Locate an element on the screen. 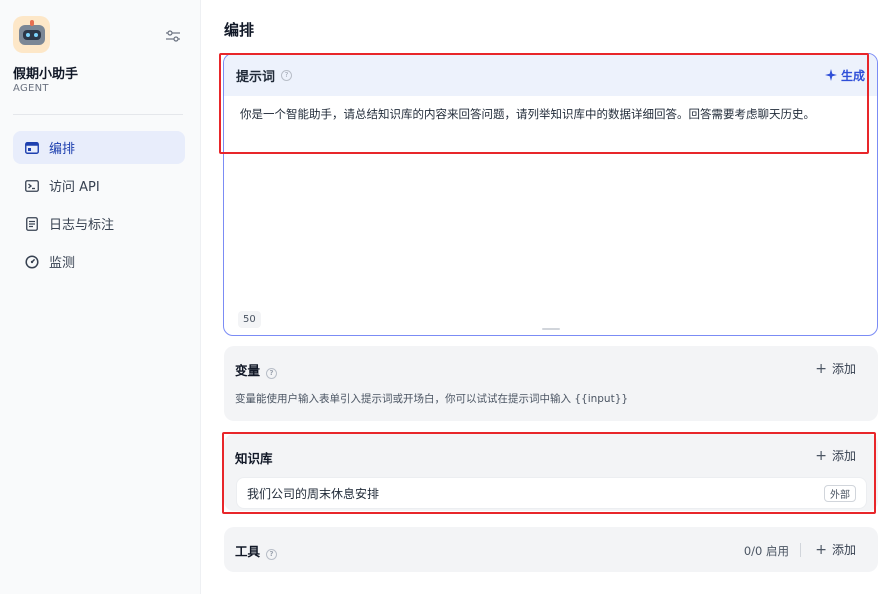 The height and width of the screenshot is (594, 888). external-badge: 外部 is located at coordinates (840, 493).